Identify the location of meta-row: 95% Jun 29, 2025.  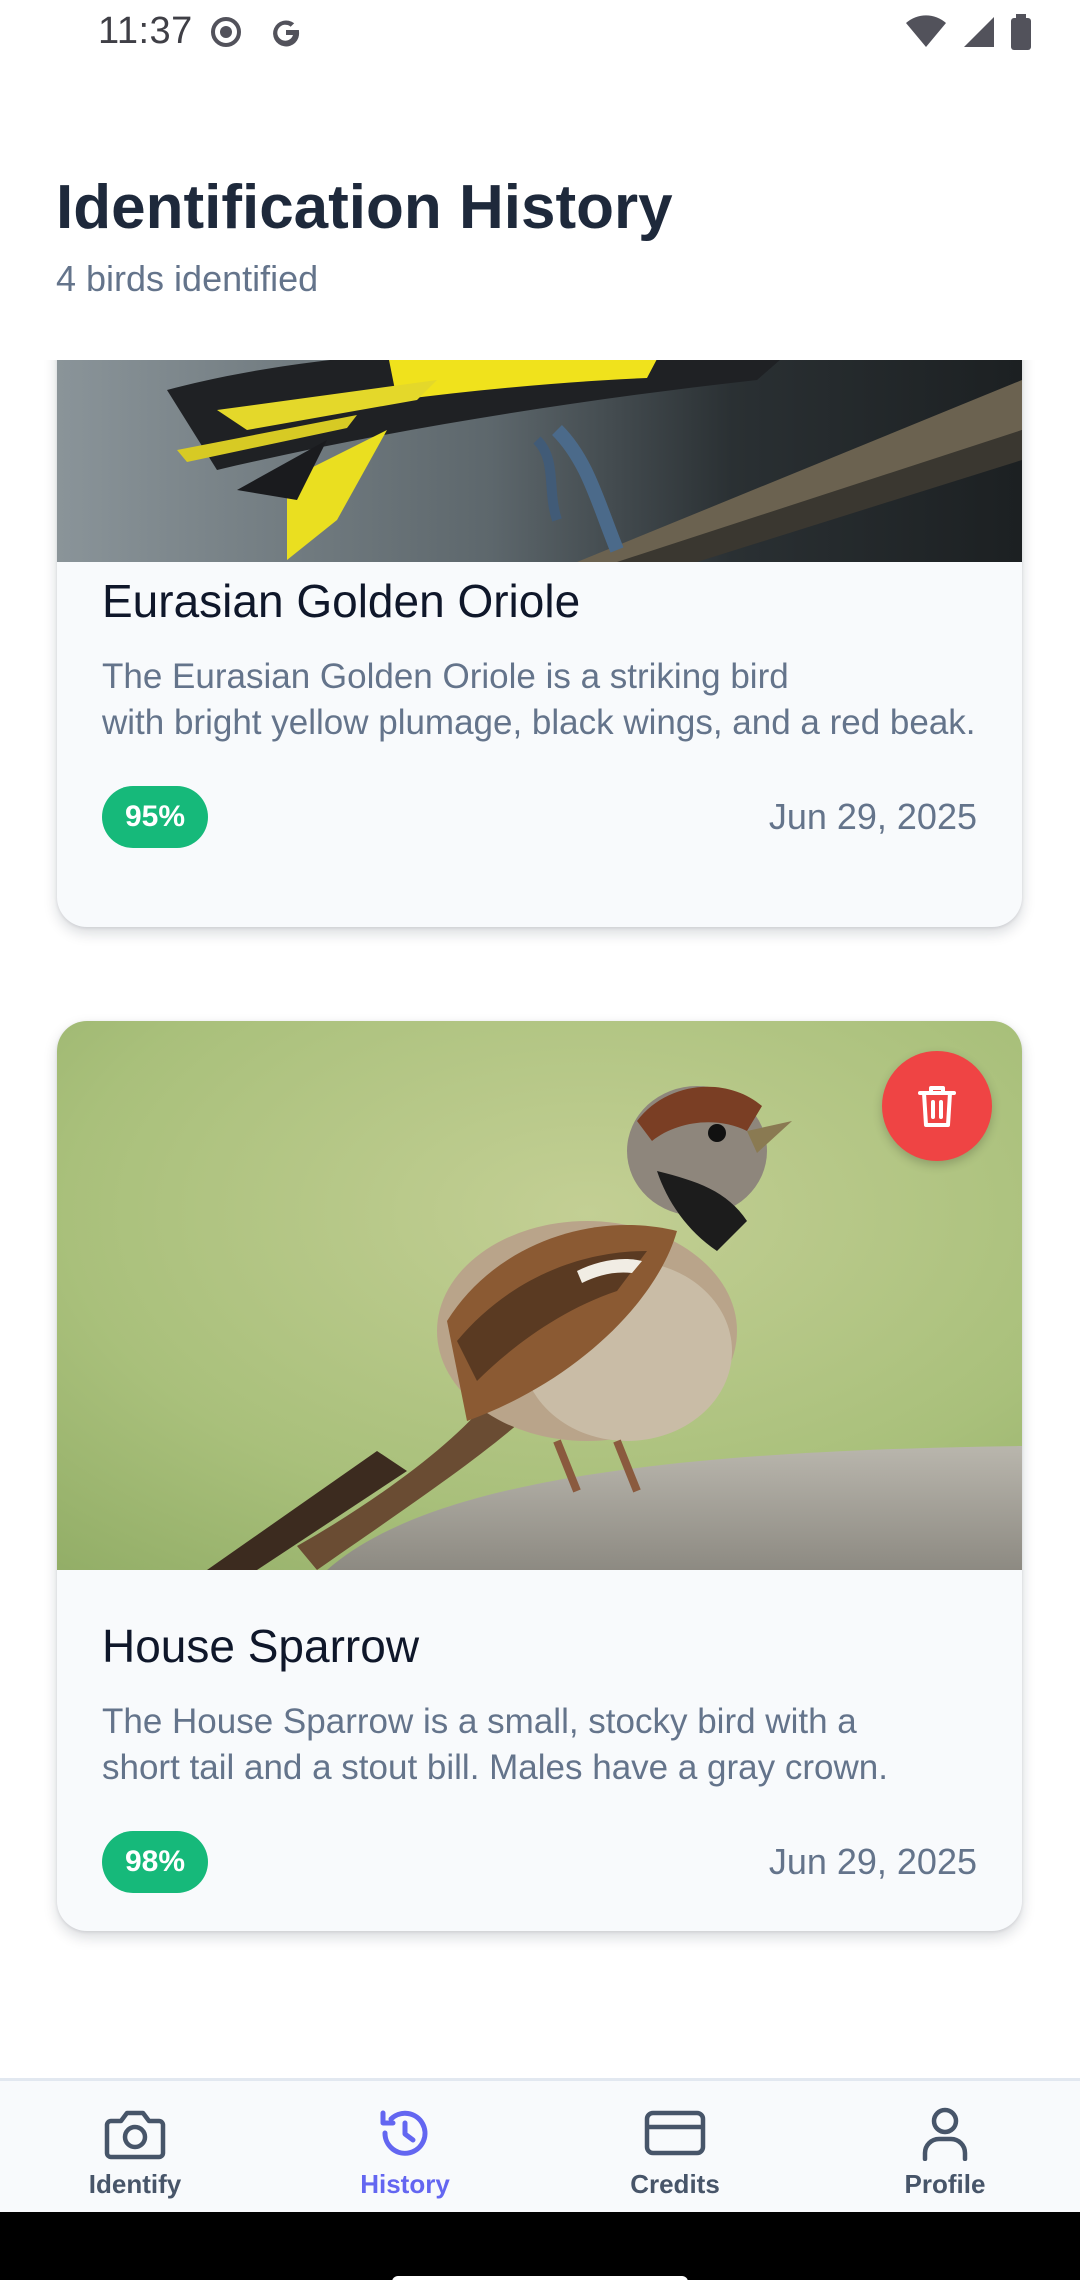
(539, 817).